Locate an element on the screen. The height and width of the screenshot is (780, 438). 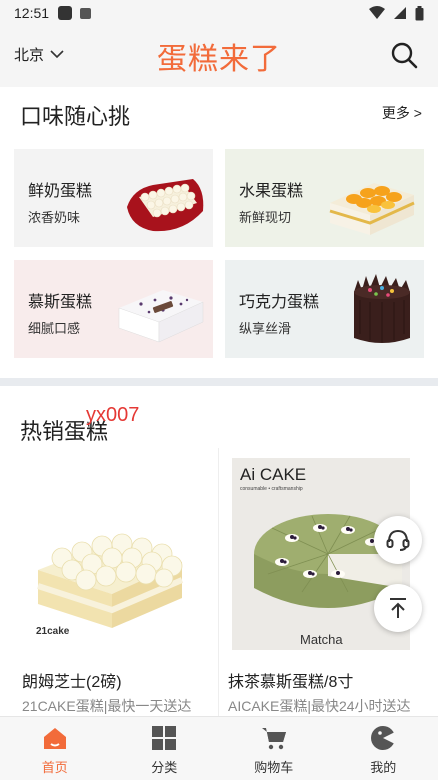
tab-label: 我的 is located at coordinates (383, 767).